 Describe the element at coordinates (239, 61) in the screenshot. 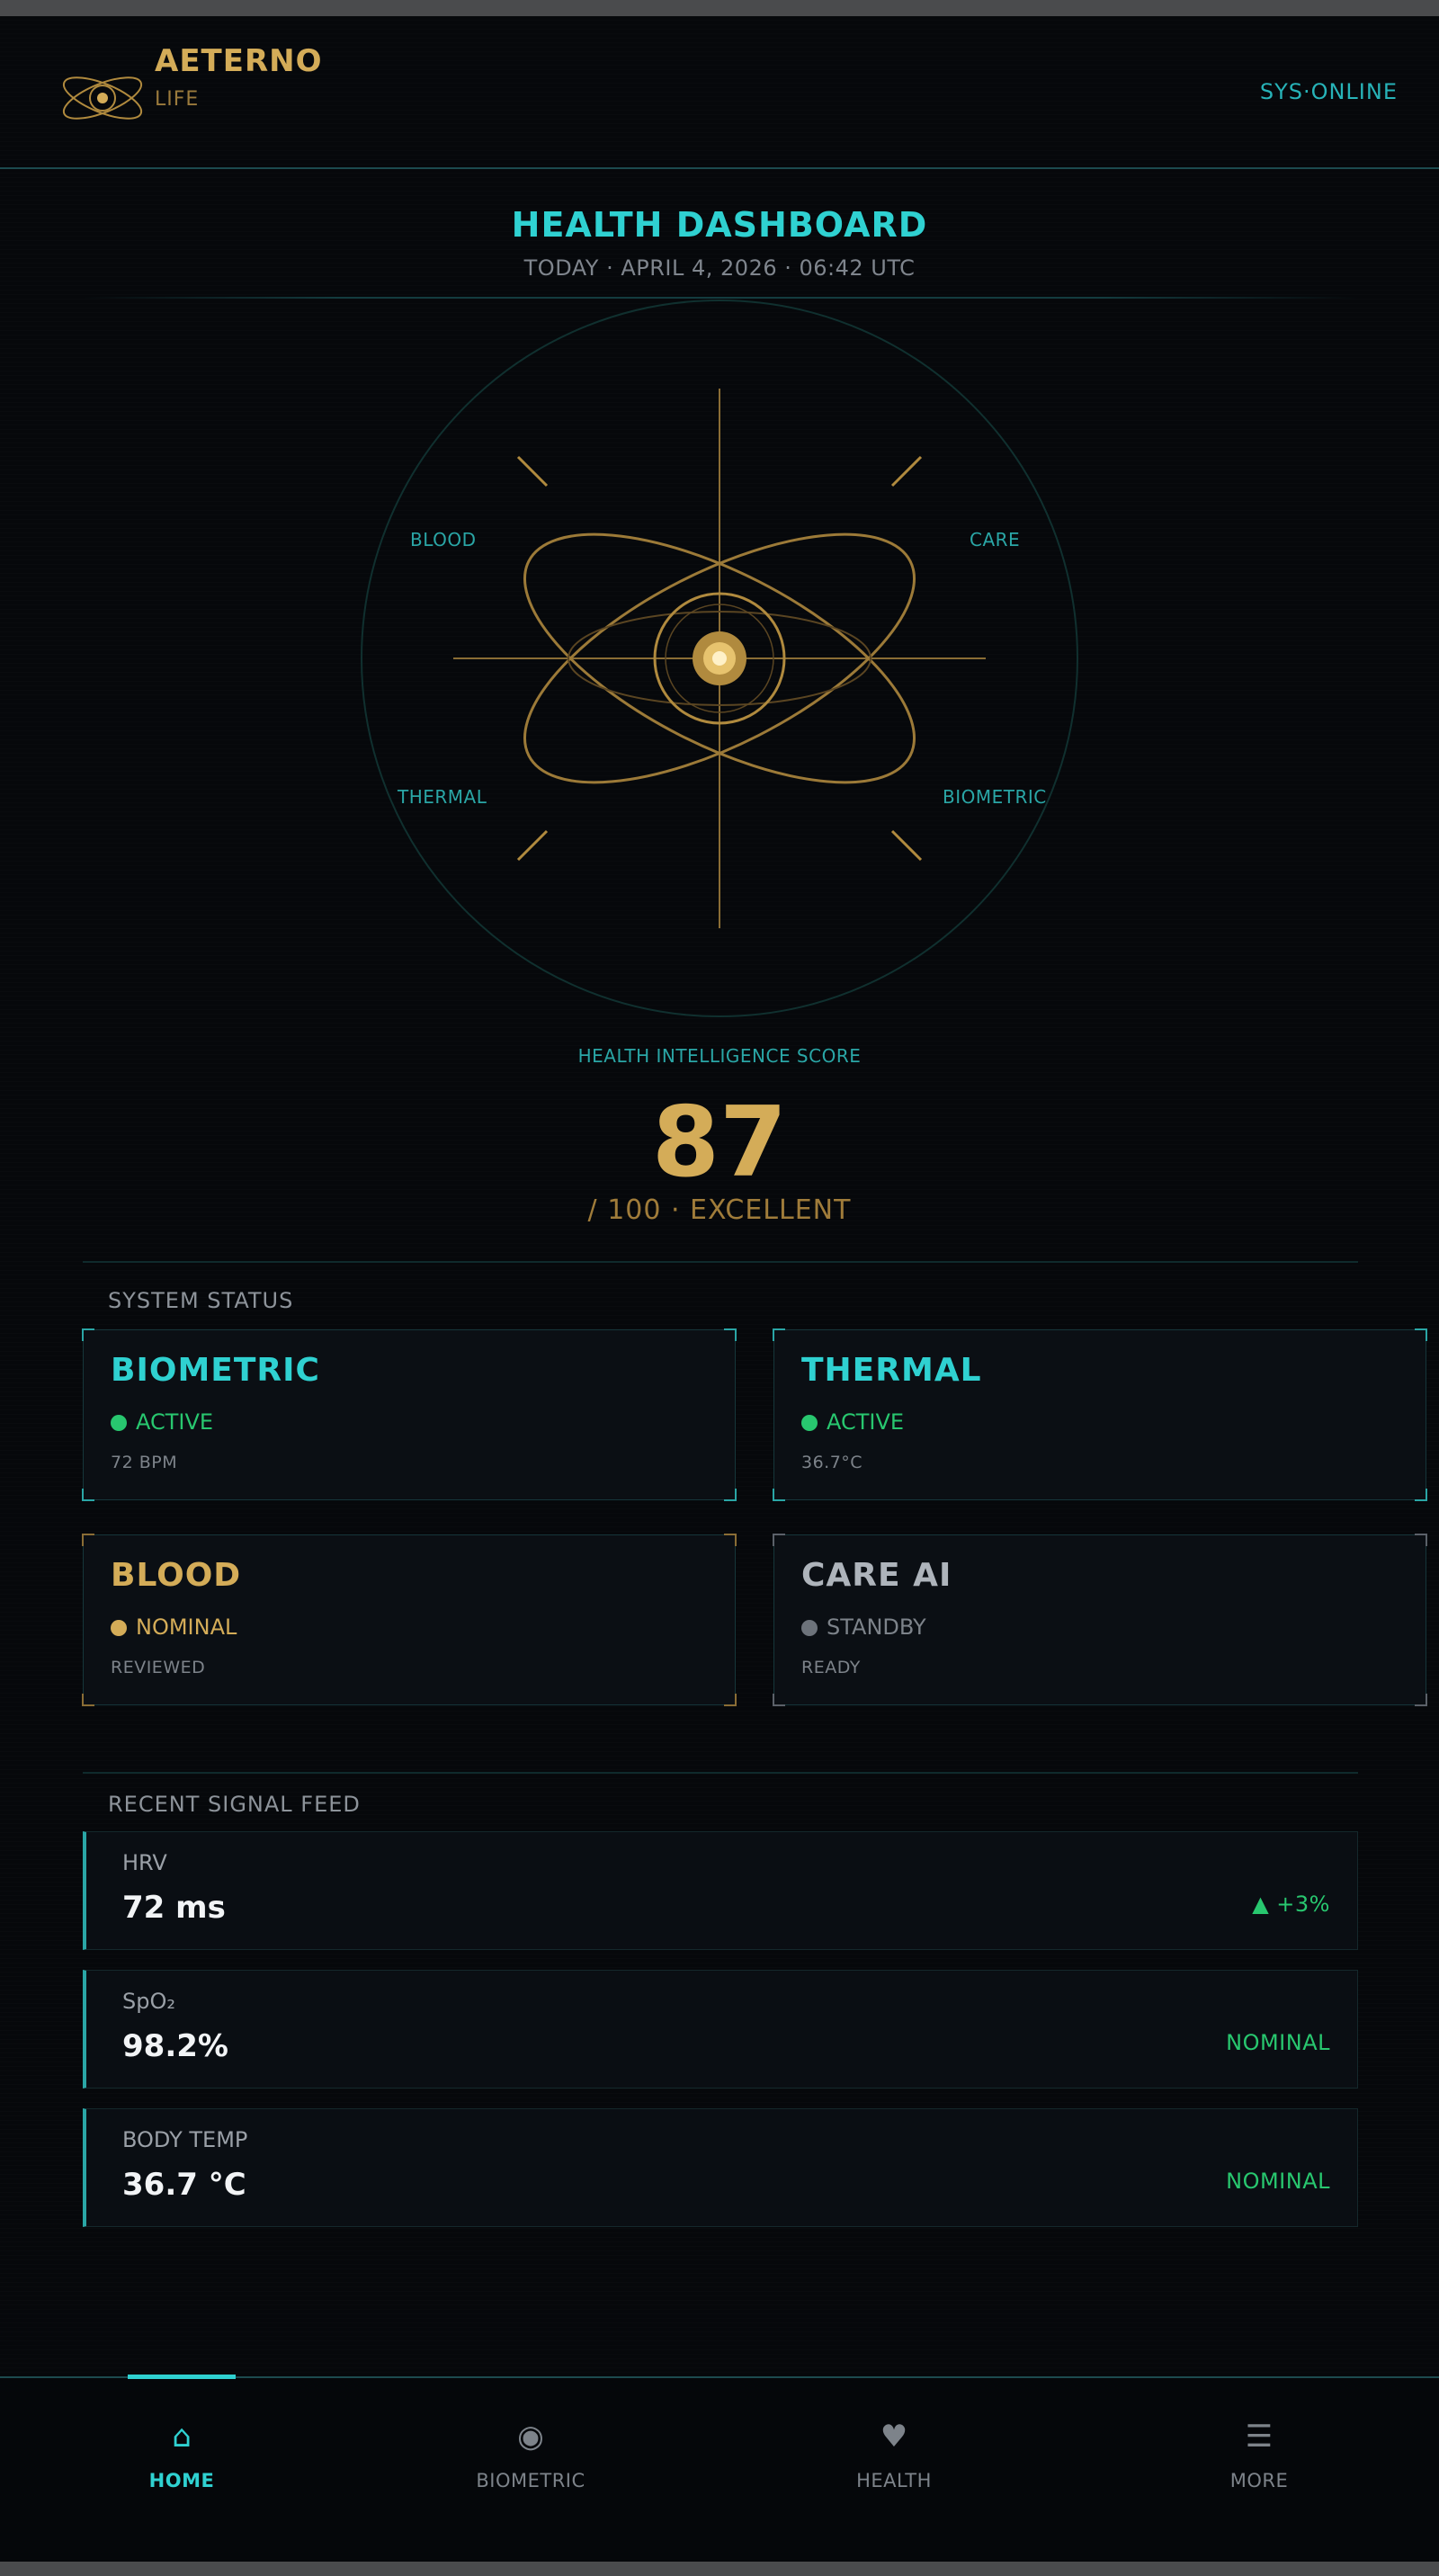

I see `brand-name: AETERNO` at that location.